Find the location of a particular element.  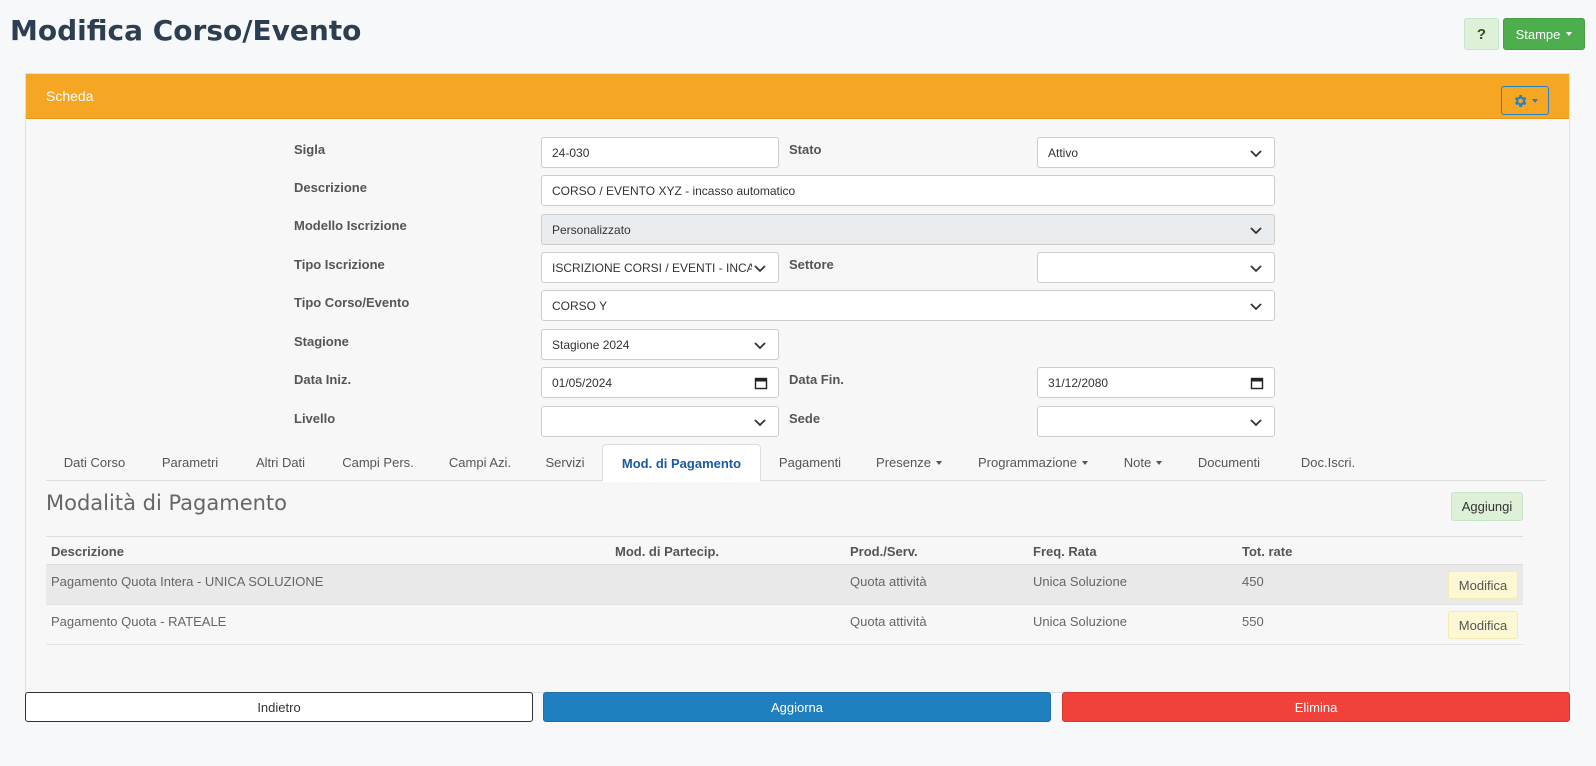

tab-note: Note is located at coordinates (1143, 462).